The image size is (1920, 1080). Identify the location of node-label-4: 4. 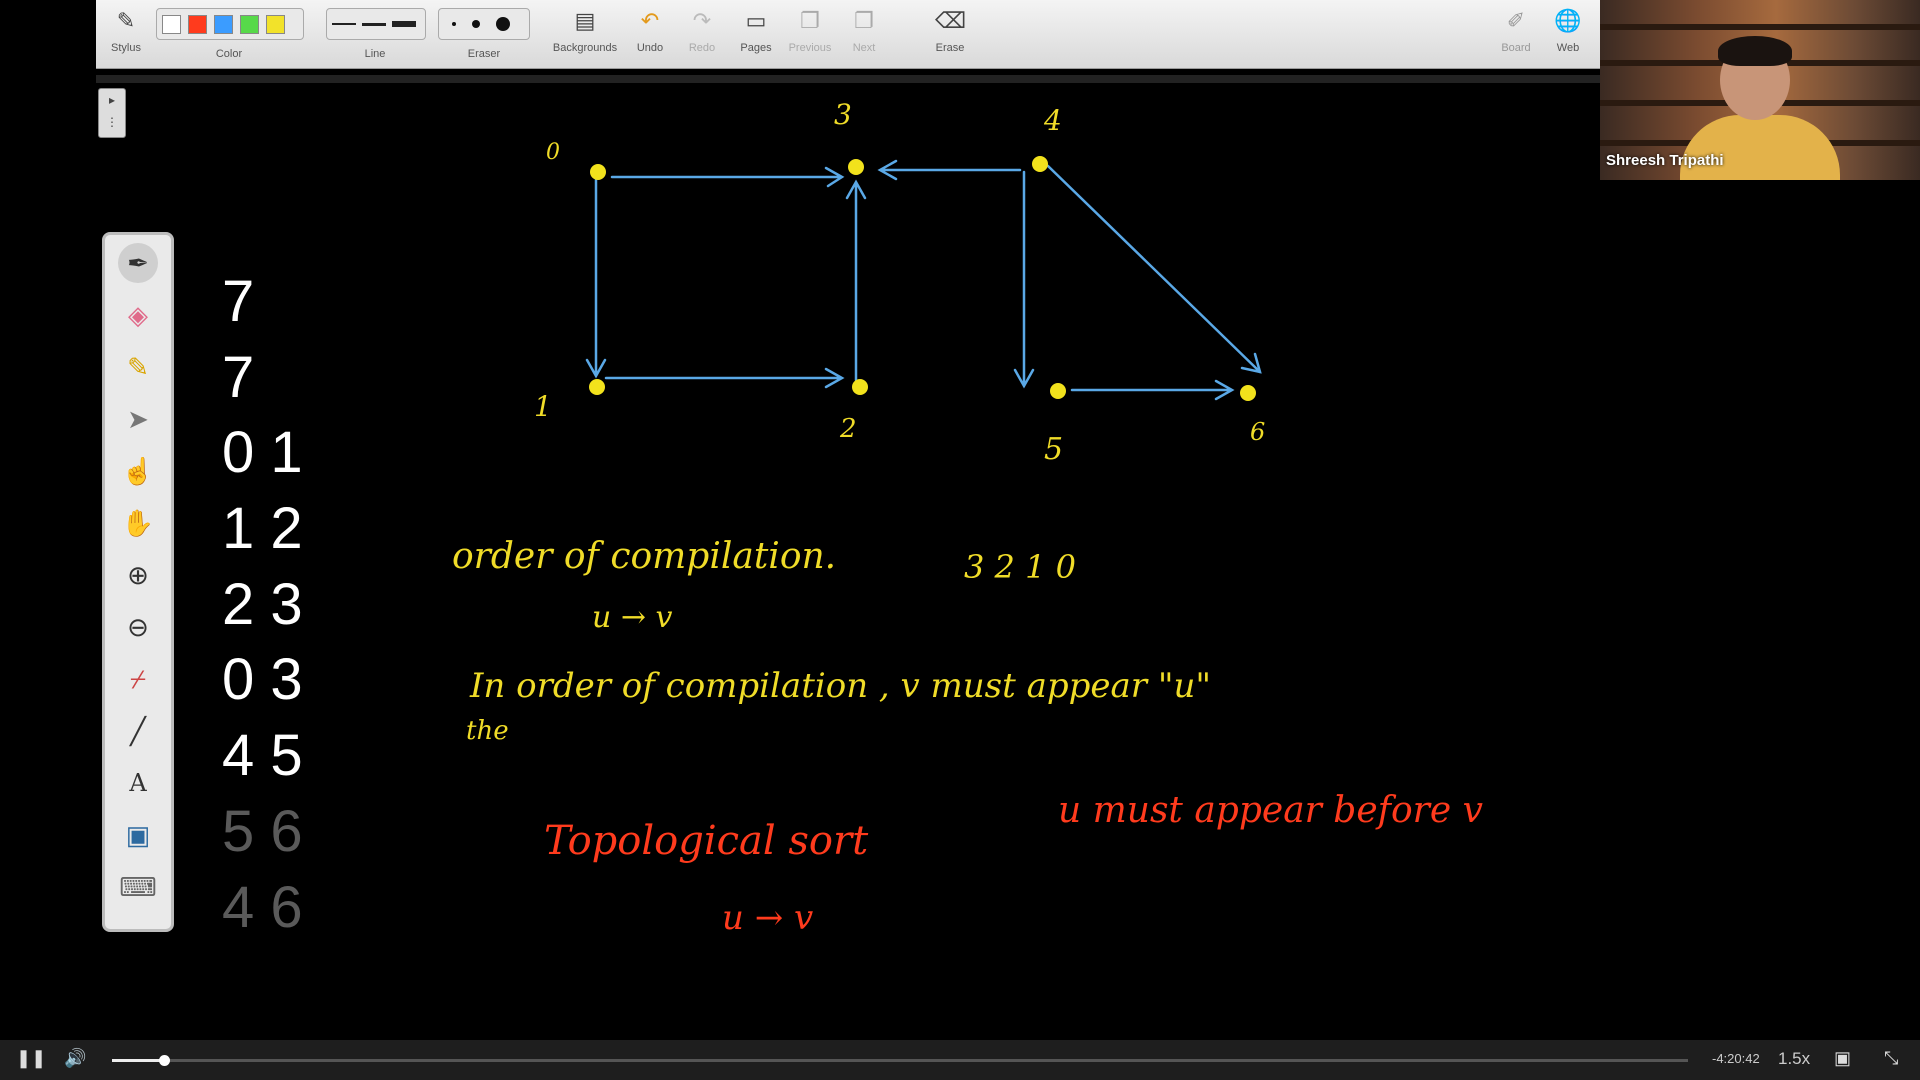
(1053, 120).